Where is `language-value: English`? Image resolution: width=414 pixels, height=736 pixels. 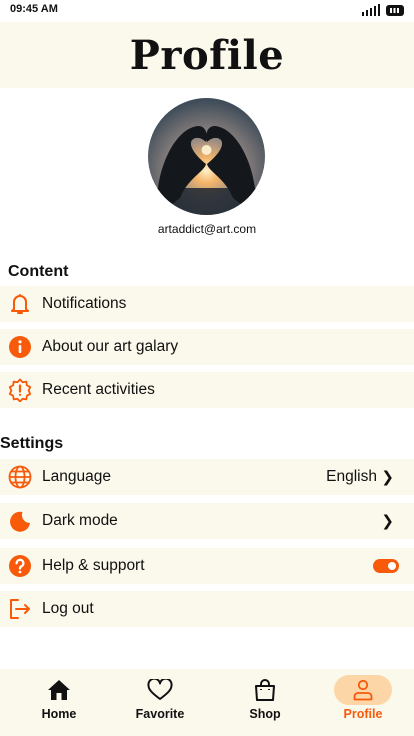 language-value: English is located at coordinates (351, 476).